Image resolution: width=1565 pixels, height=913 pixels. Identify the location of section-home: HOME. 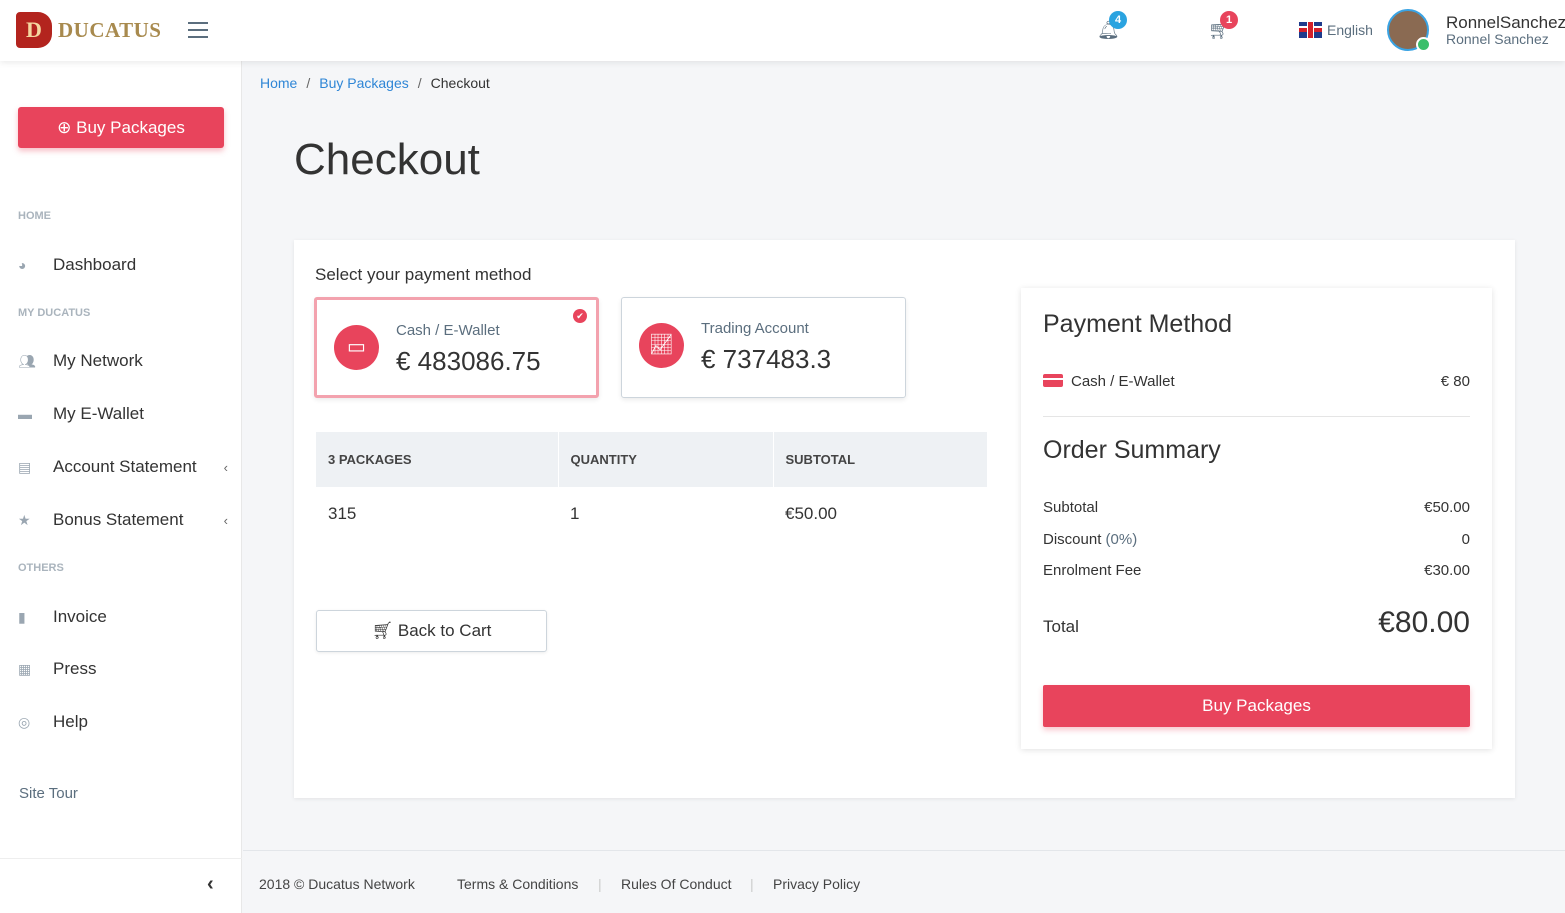
(34, 216).